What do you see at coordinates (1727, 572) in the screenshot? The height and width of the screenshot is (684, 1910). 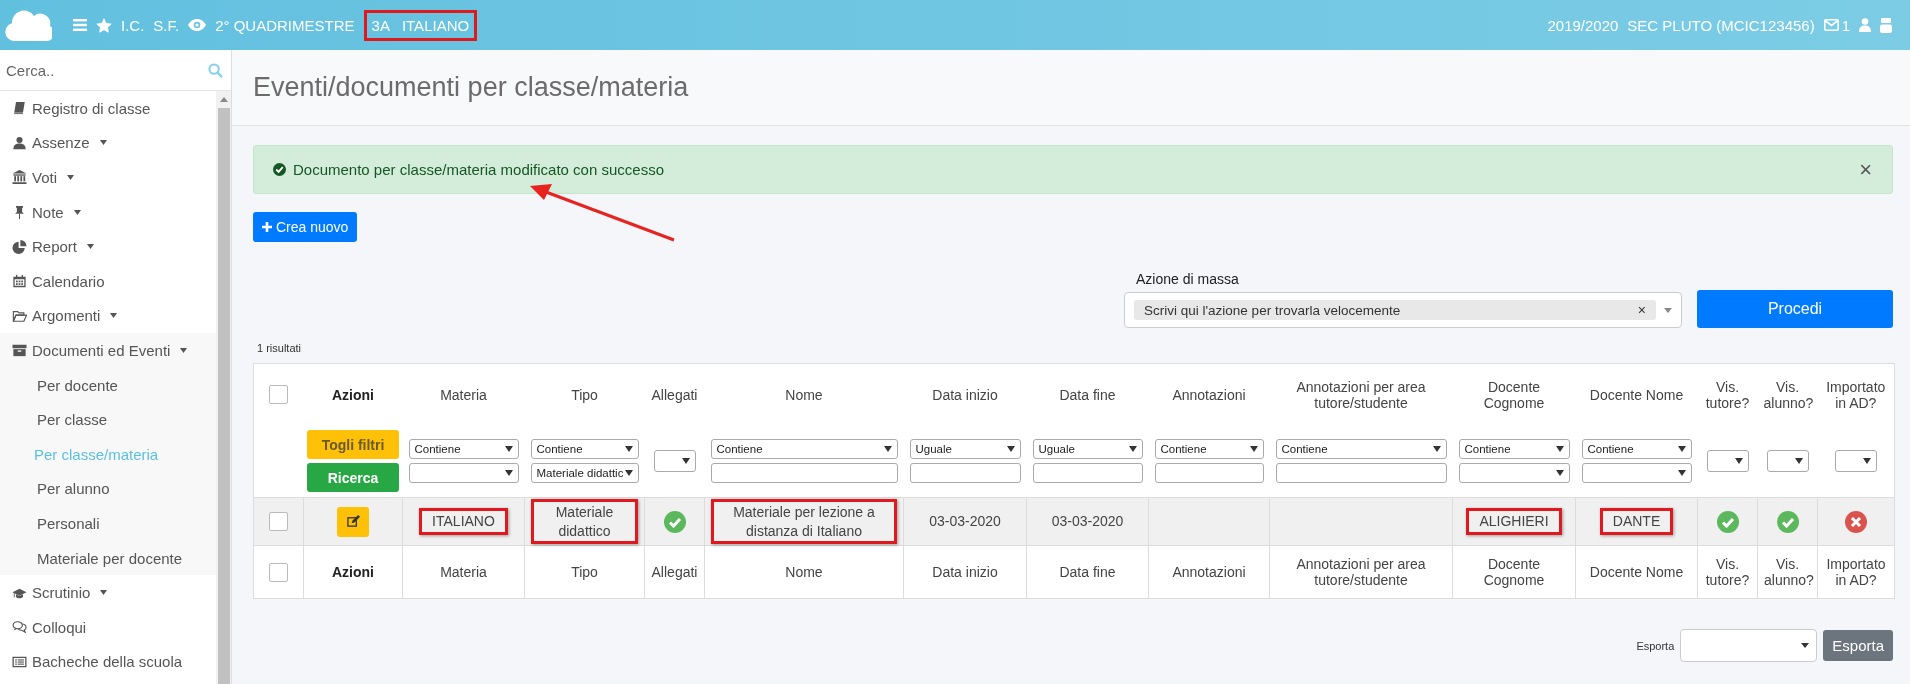 I see `column-footer: Vis. tutore?` at bounding box center [1727, 572].